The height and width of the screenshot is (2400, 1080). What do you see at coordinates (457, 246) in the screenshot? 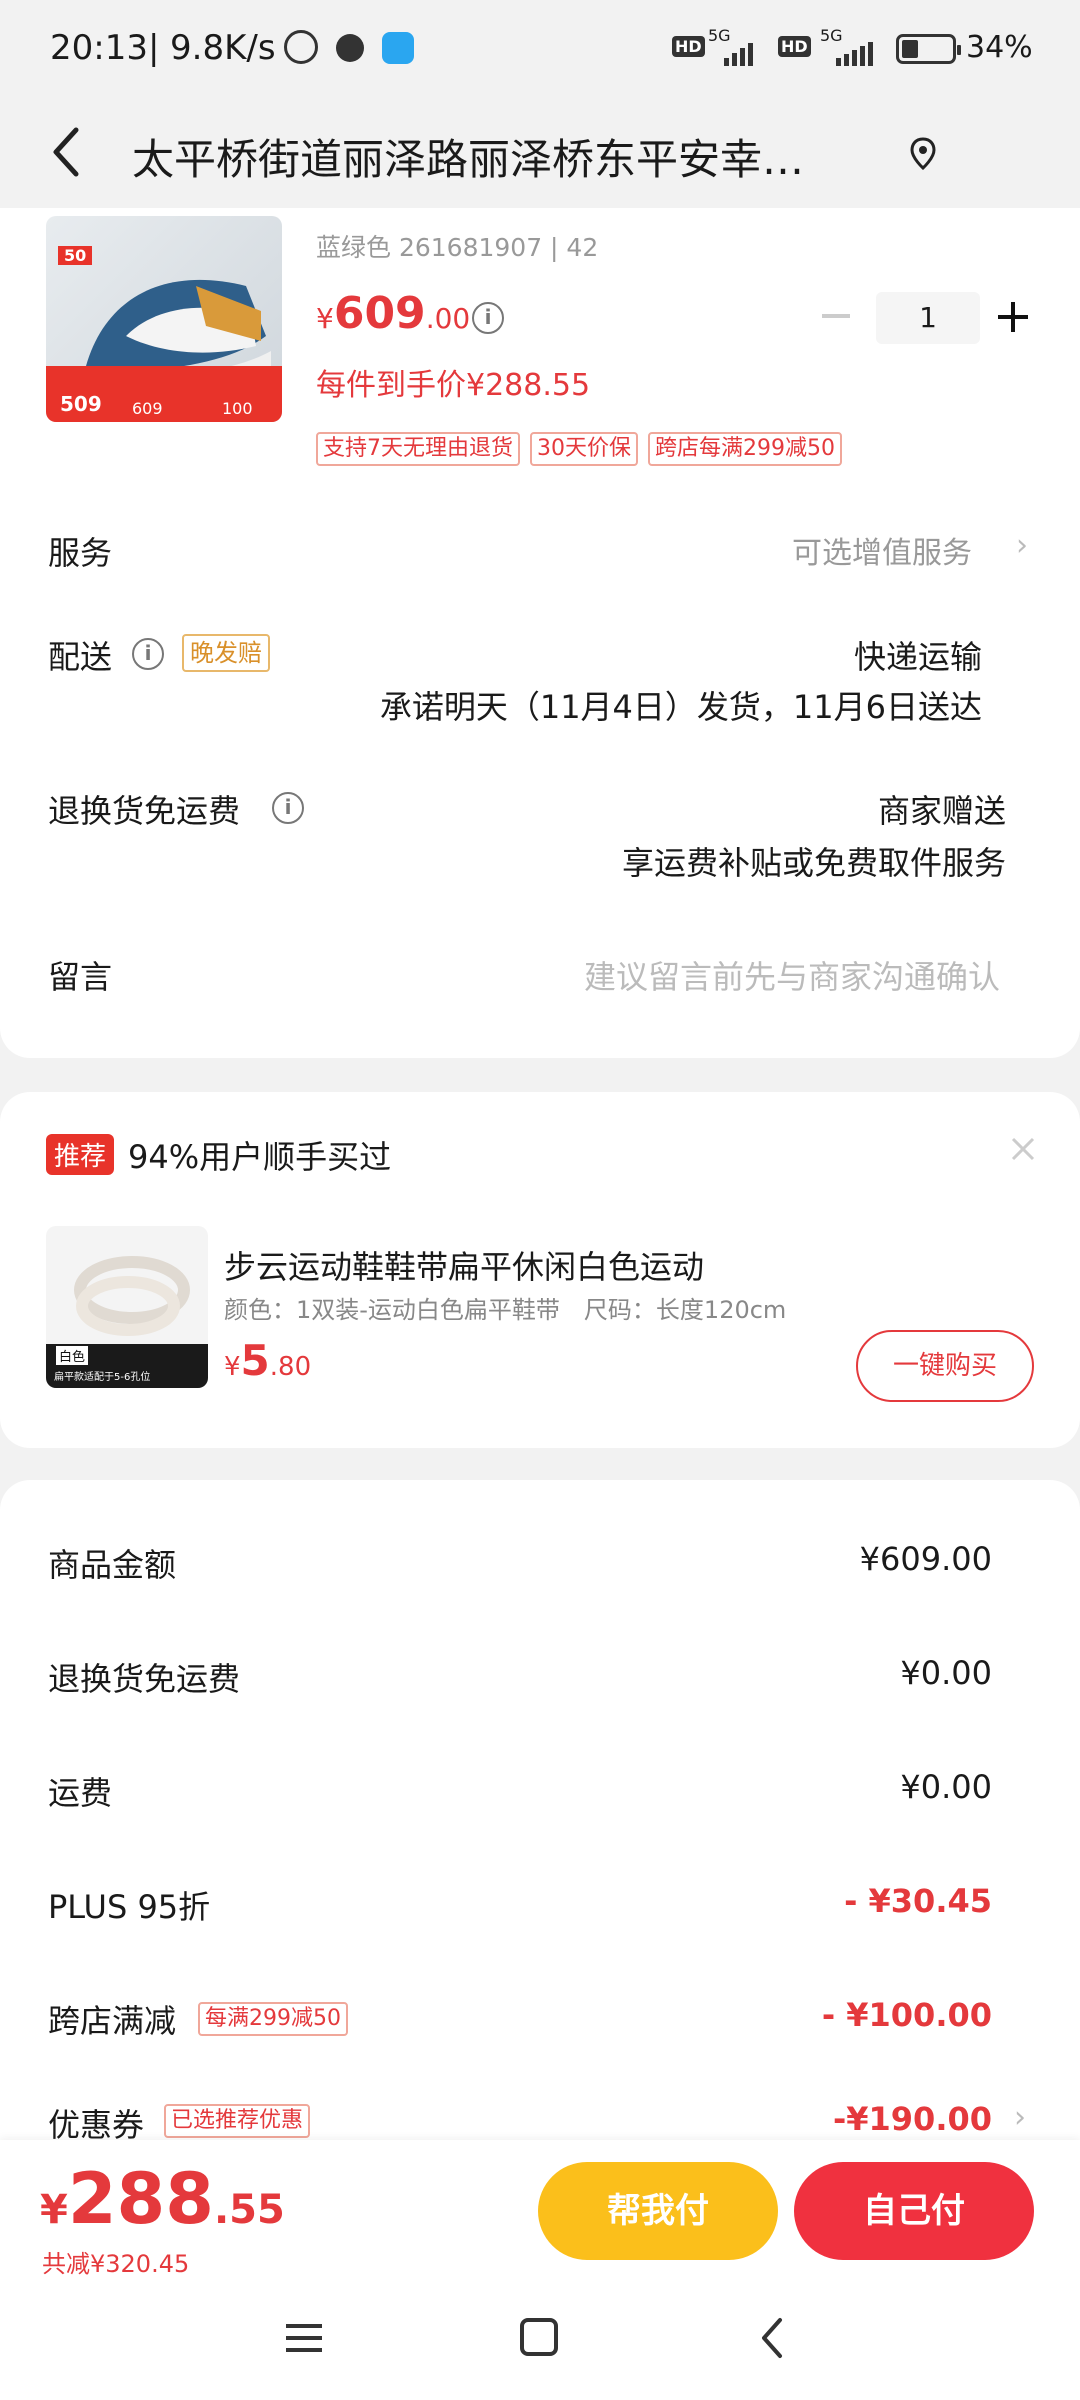
I see `product-spec: 蓝绿色 261681907 | 42` at bounding box center [457, 246].